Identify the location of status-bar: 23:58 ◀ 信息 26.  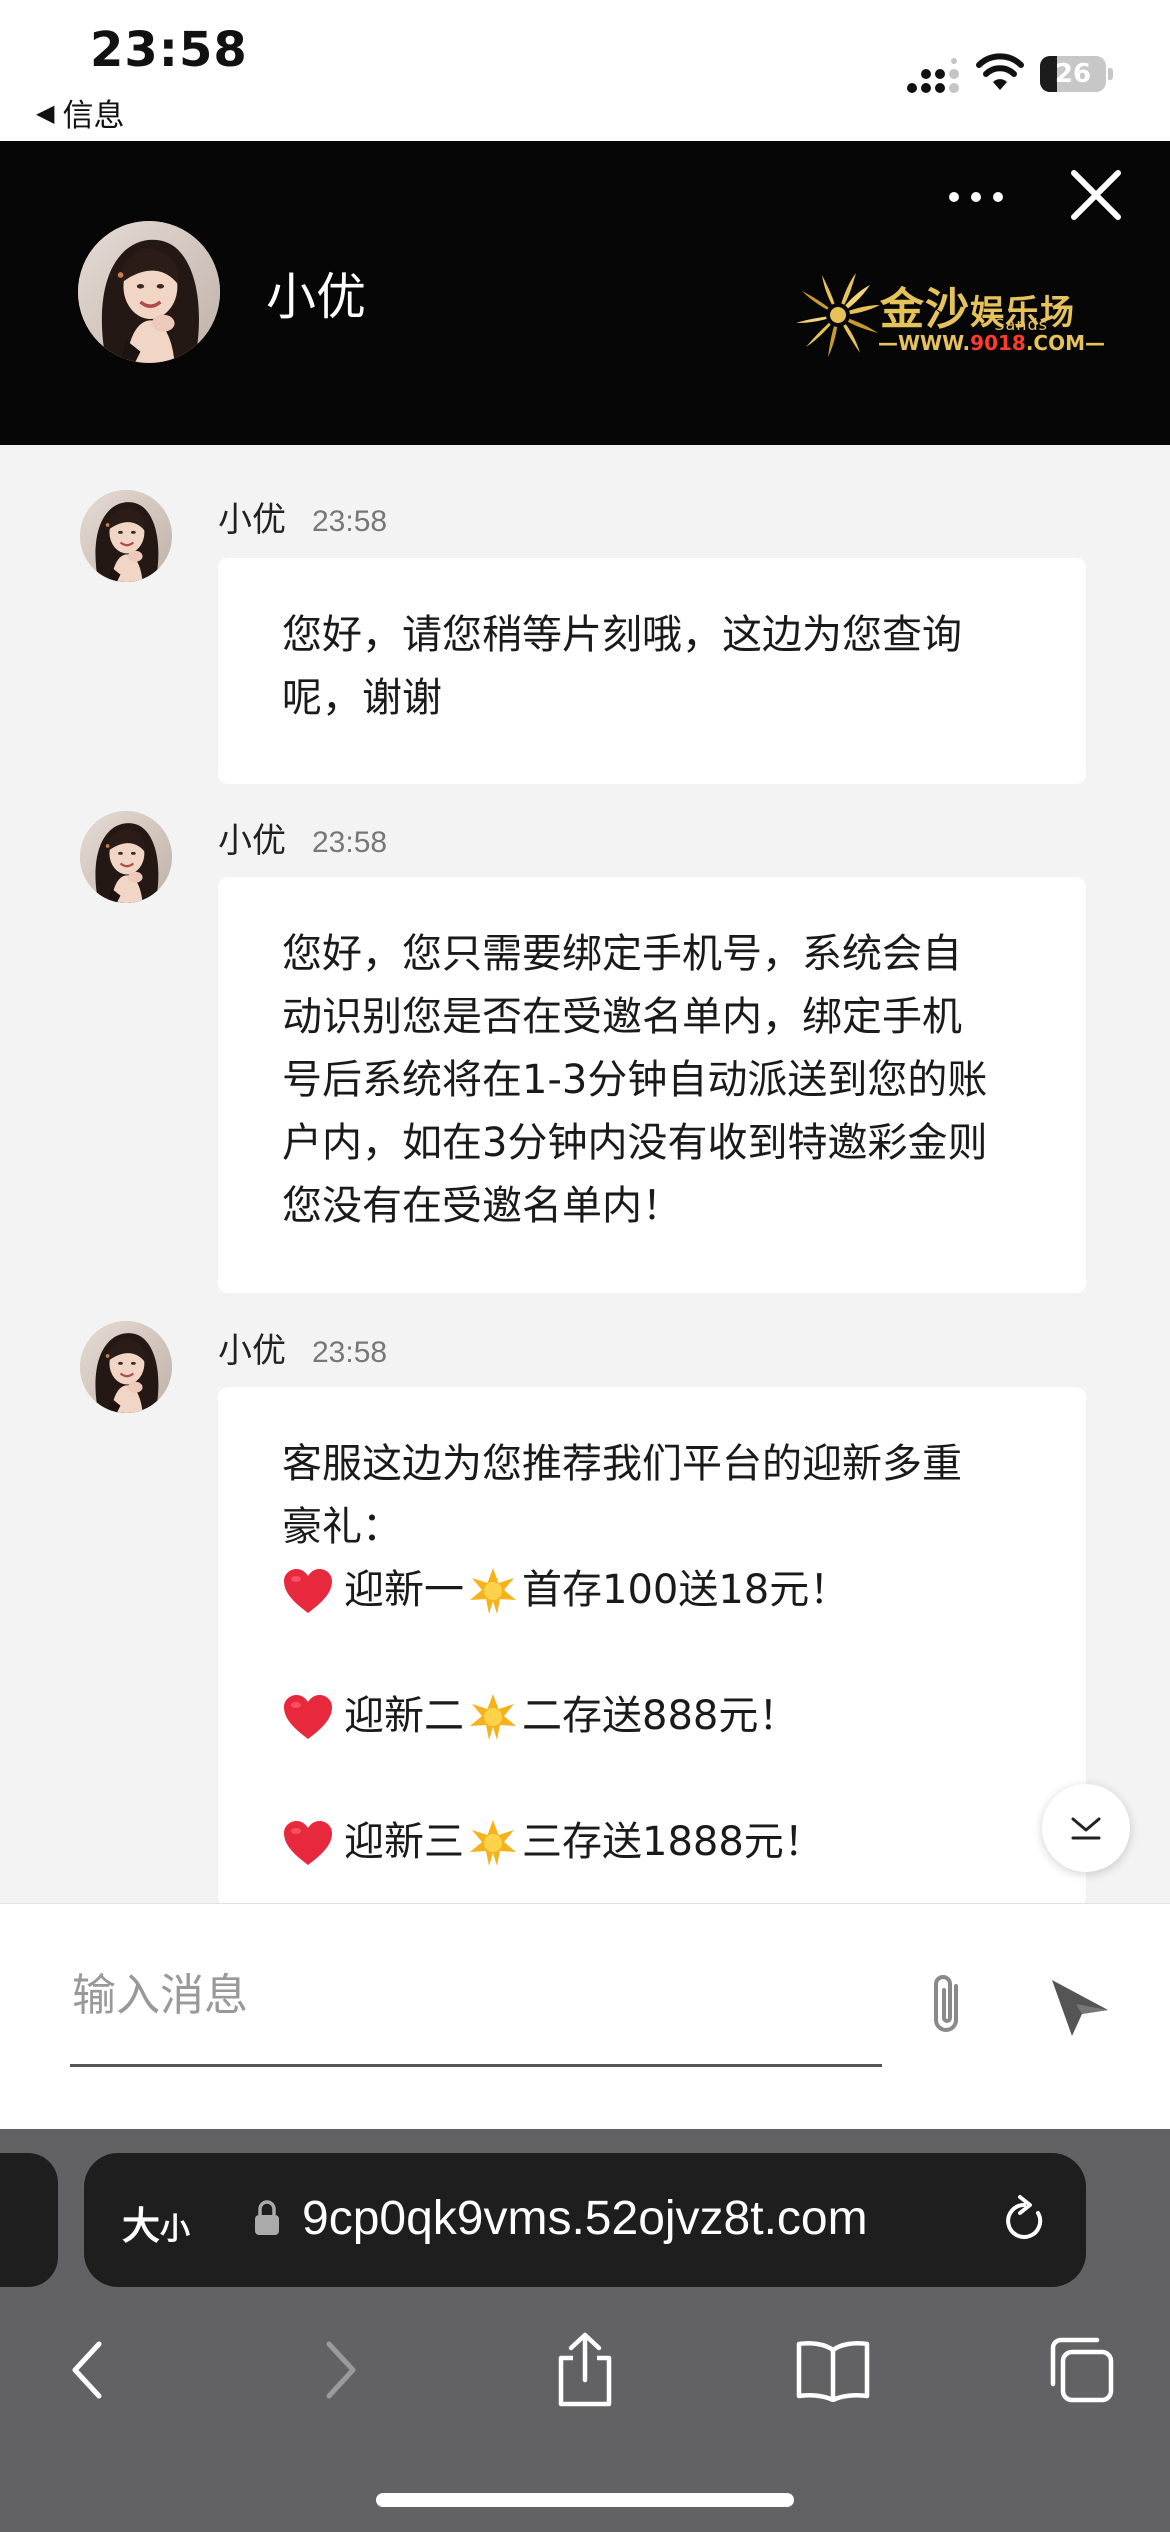
(585, 70).